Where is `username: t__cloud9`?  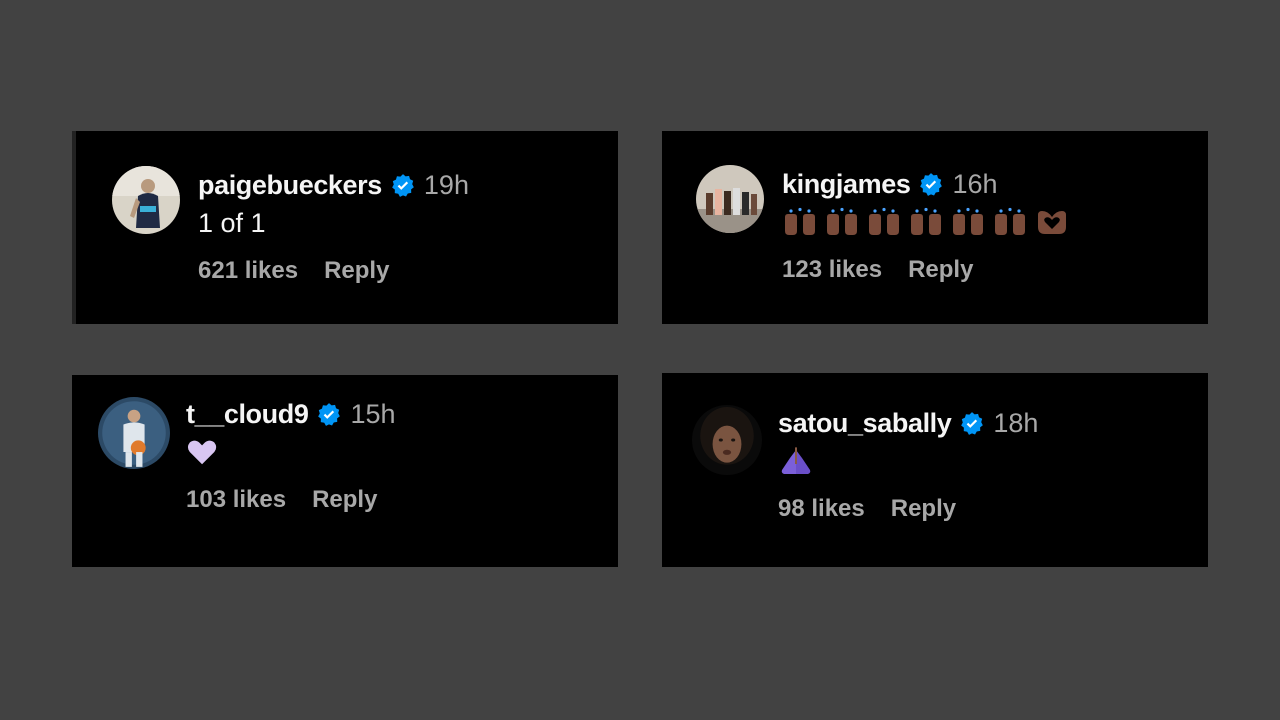 username: t__cloud9 is located at coordinates (247, 414).